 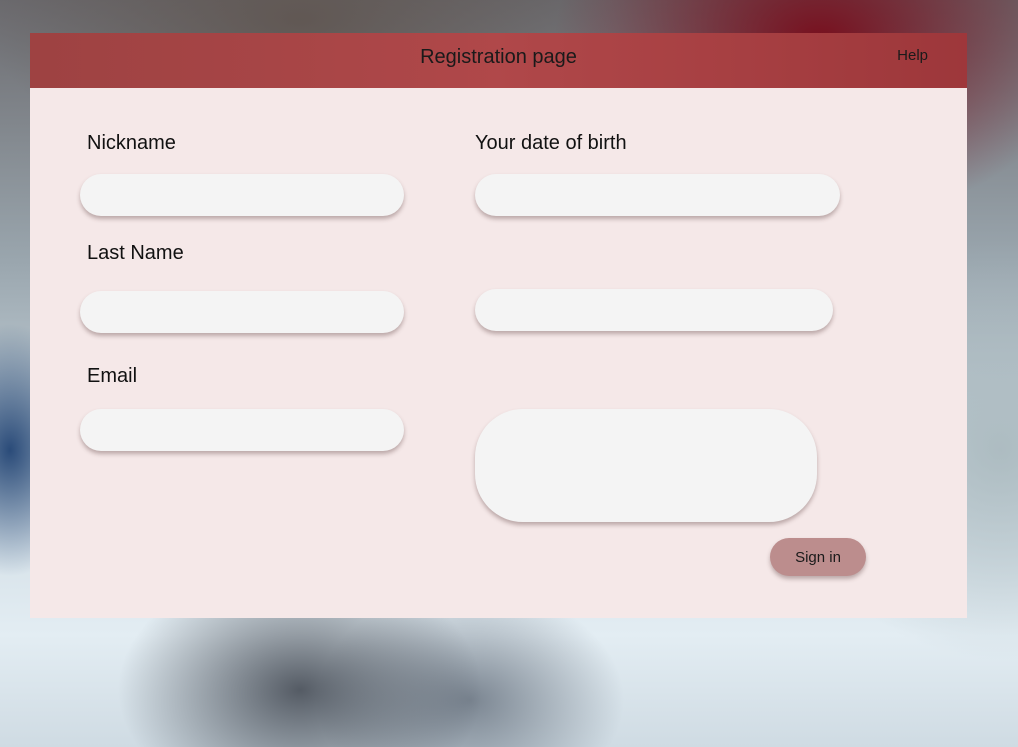 I want to click on email-input, so click(x=242, y=430).